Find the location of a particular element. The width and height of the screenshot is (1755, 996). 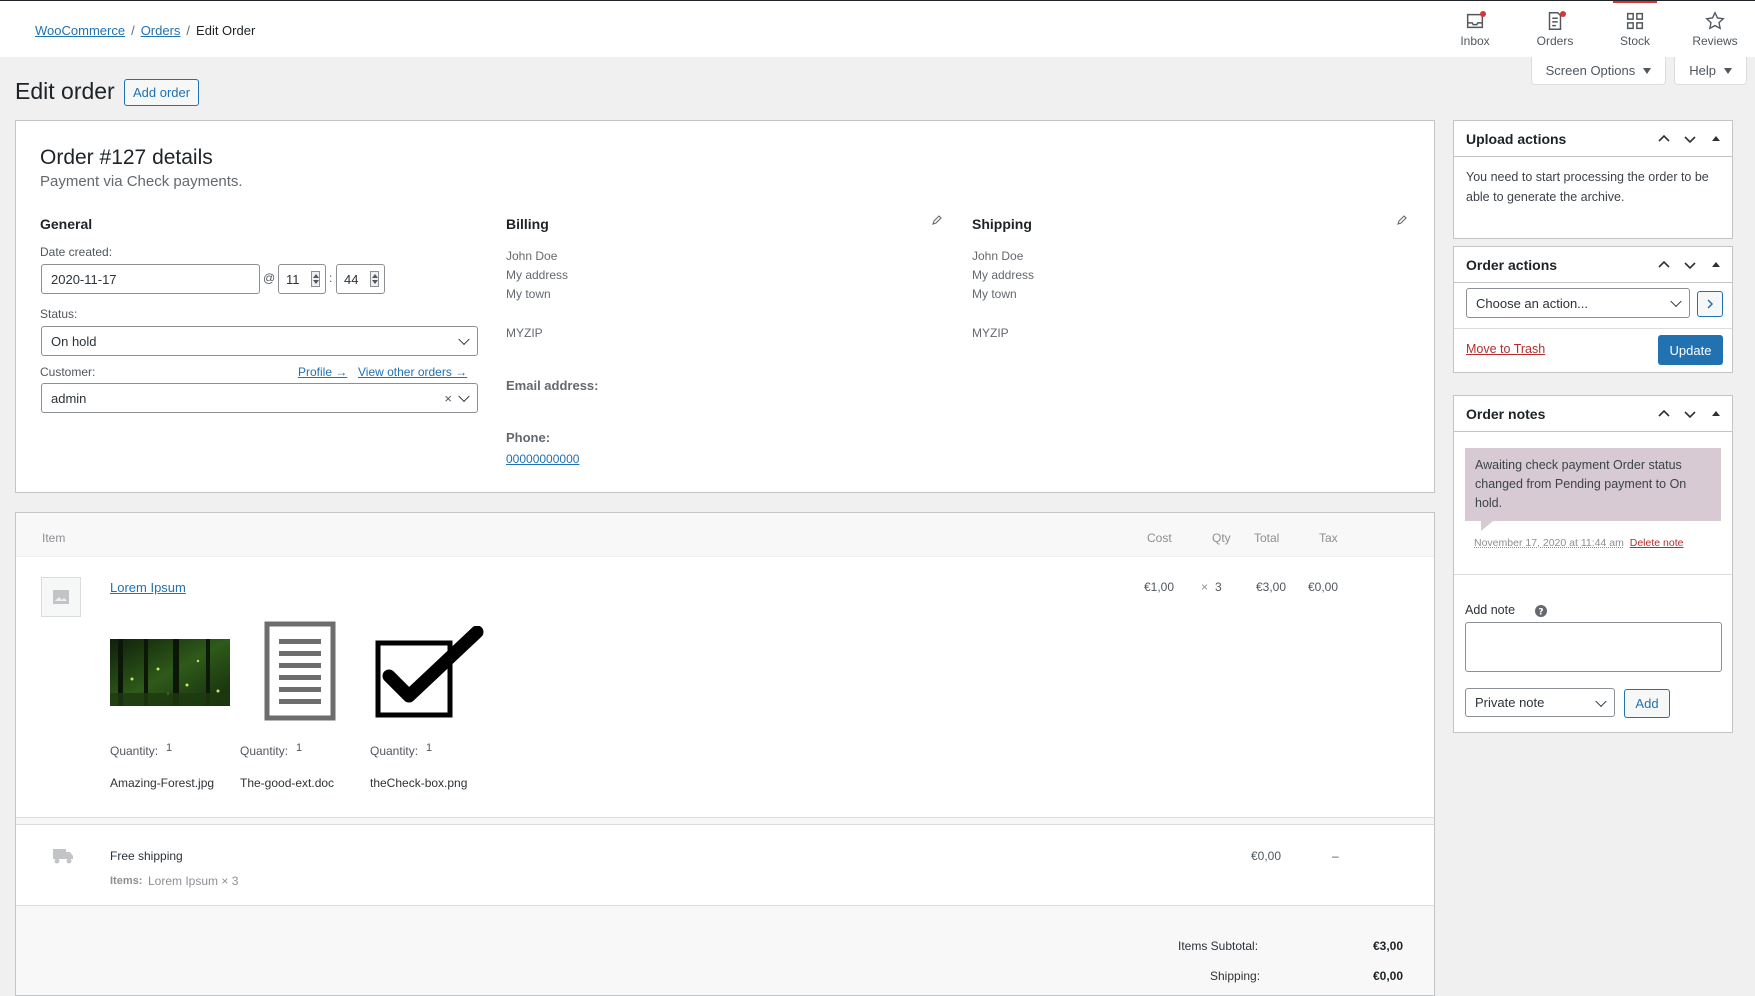

apply-action-button is located at coordinates (1710, 304).